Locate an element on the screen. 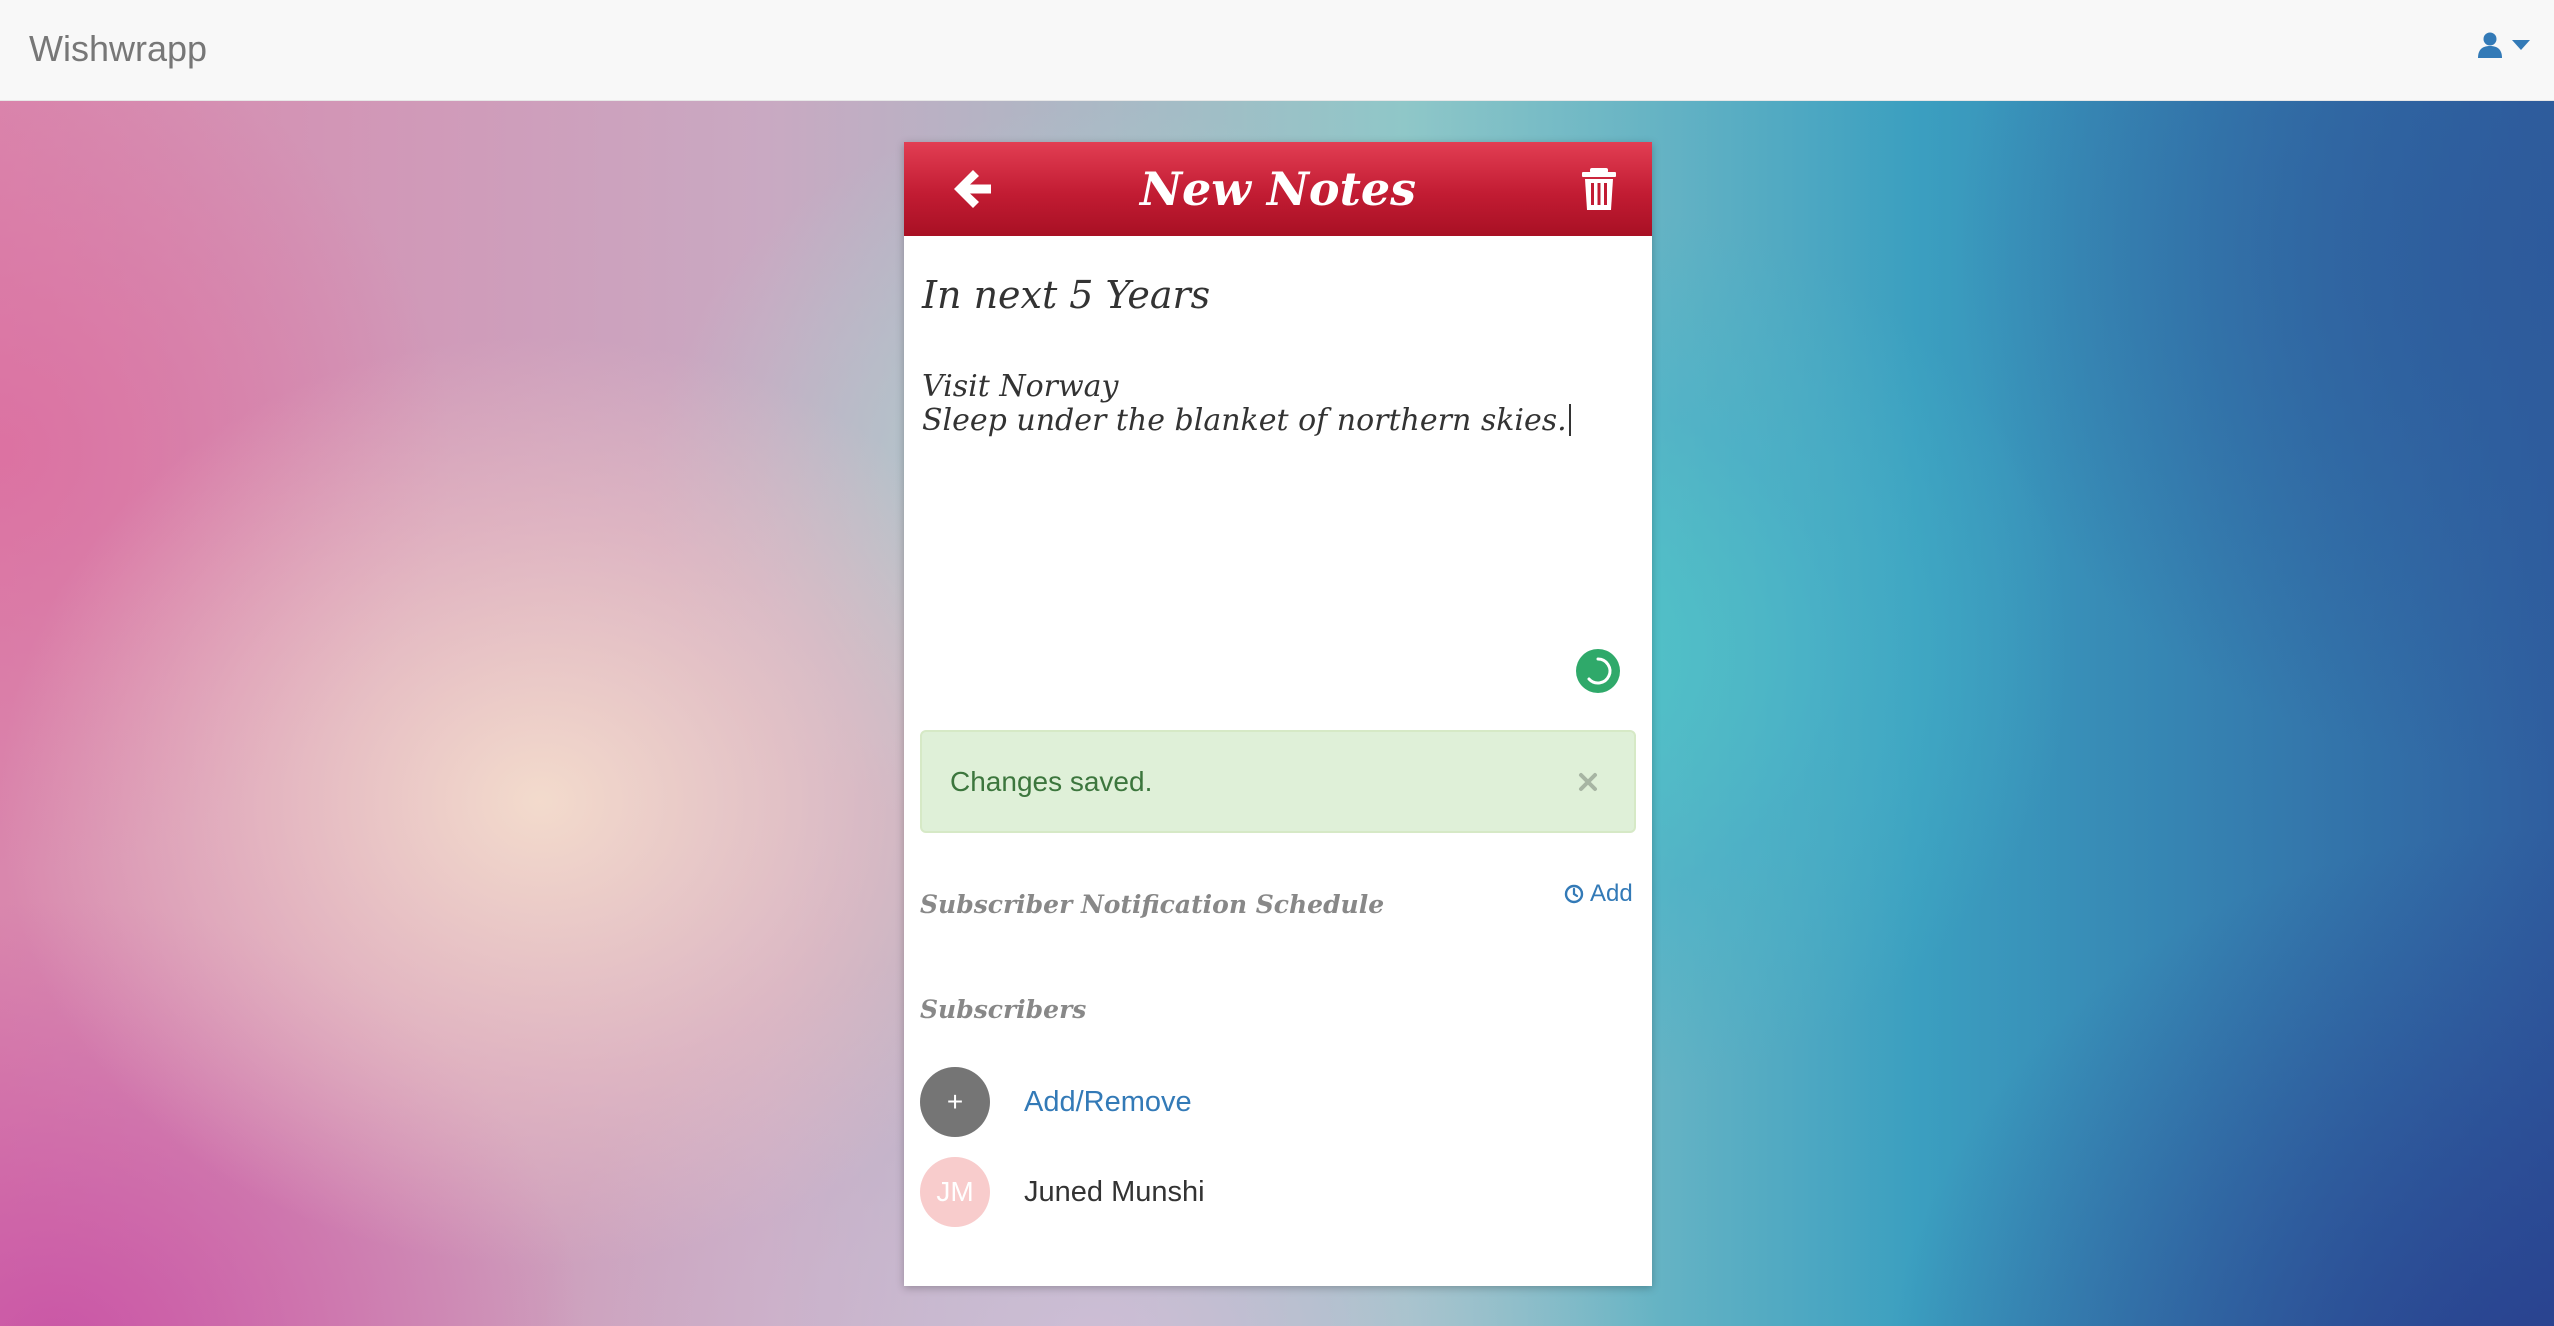 Image resolution: width=2554 pixels, height=1326 pixels. caret-down-icon is located at coordinates (2521, 45).